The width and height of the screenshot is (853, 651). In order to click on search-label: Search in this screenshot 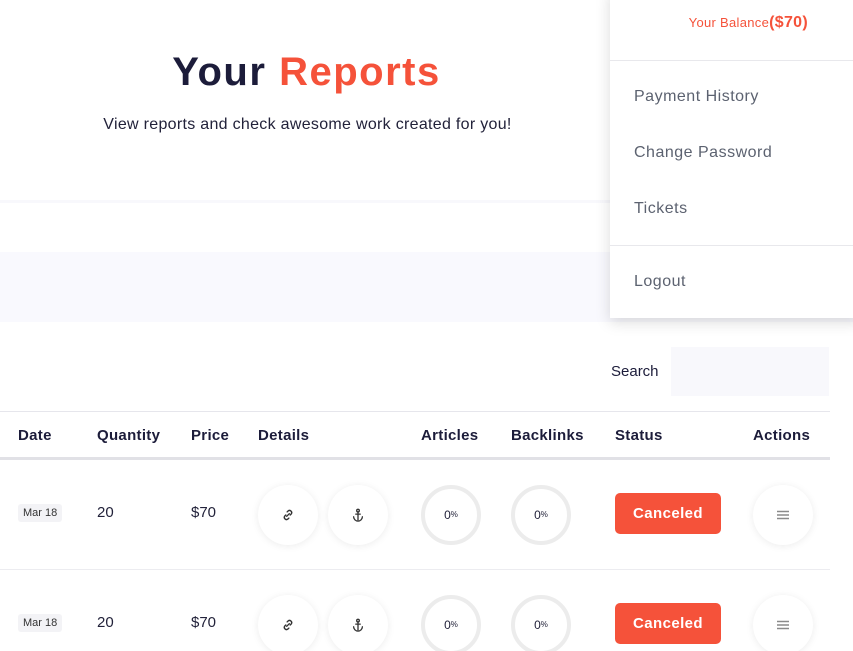, I will do `click(635, 371)`.